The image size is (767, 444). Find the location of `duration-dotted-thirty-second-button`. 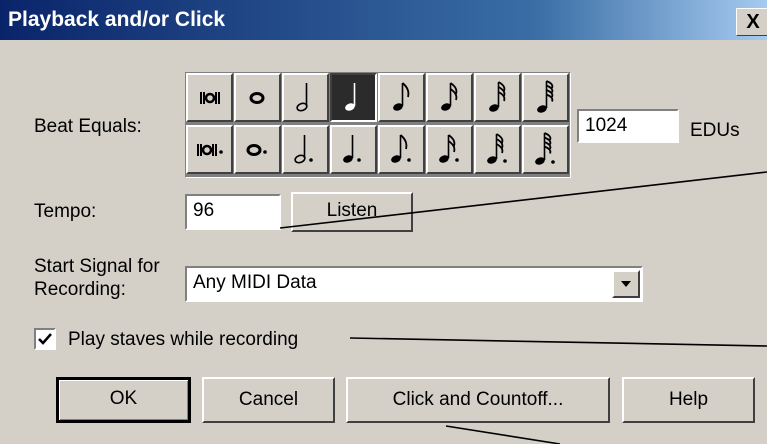

duration-dotted-thirty-second-button is located at coordinates (497, 149).